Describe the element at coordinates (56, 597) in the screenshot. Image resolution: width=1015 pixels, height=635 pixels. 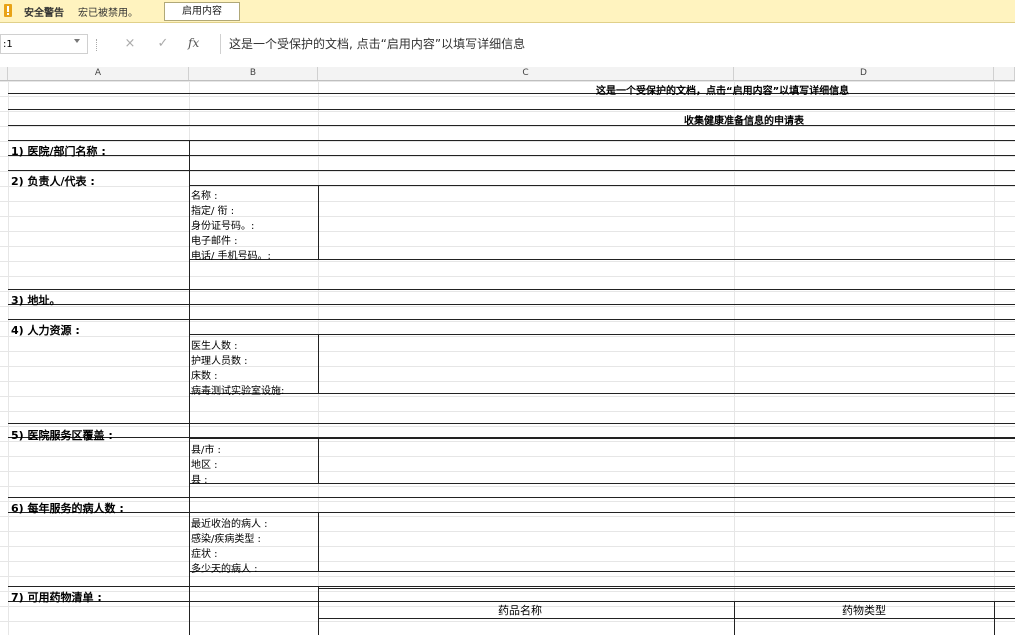
I see `section-7-label: 7) 可用药物清单 :` at that location.